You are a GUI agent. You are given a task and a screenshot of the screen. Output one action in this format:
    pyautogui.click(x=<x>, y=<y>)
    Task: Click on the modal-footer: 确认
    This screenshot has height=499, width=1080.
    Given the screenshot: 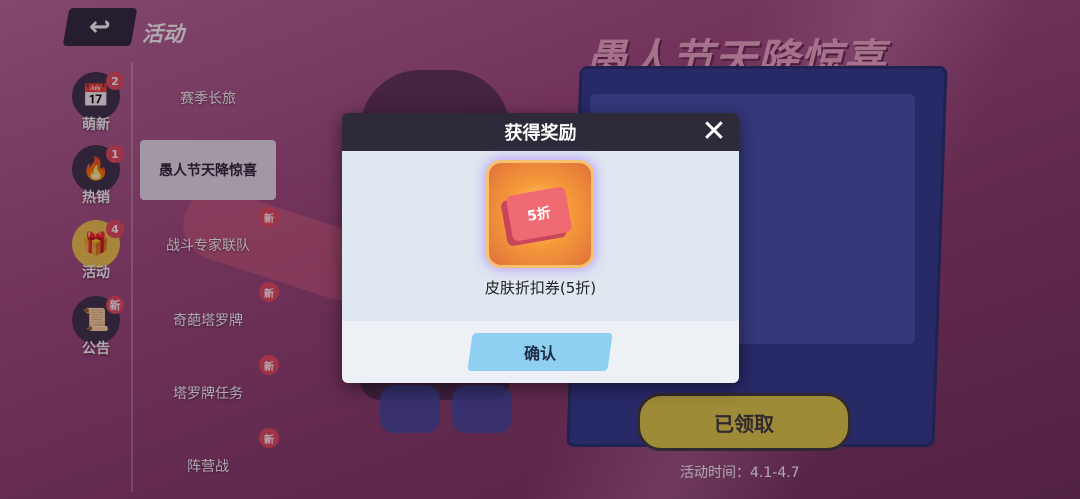 What is the action you would take?
    pyautogui.click(x=540, y=352)
    